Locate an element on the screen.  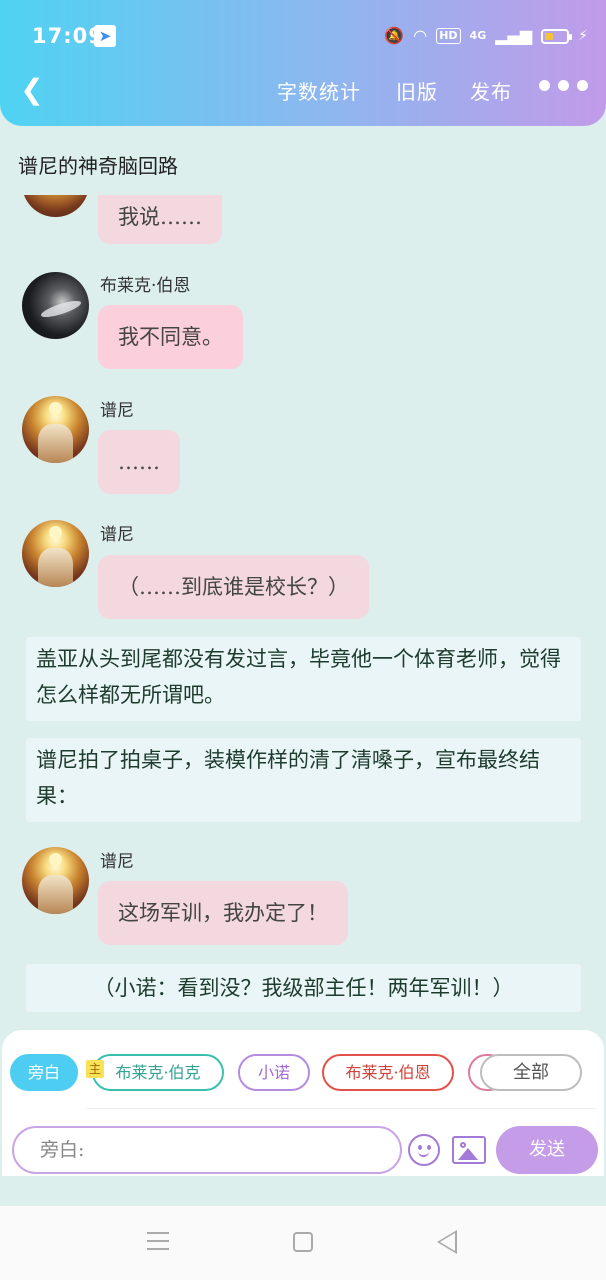
word-count-button: 字数统计 is located at coordinates (319, 90).